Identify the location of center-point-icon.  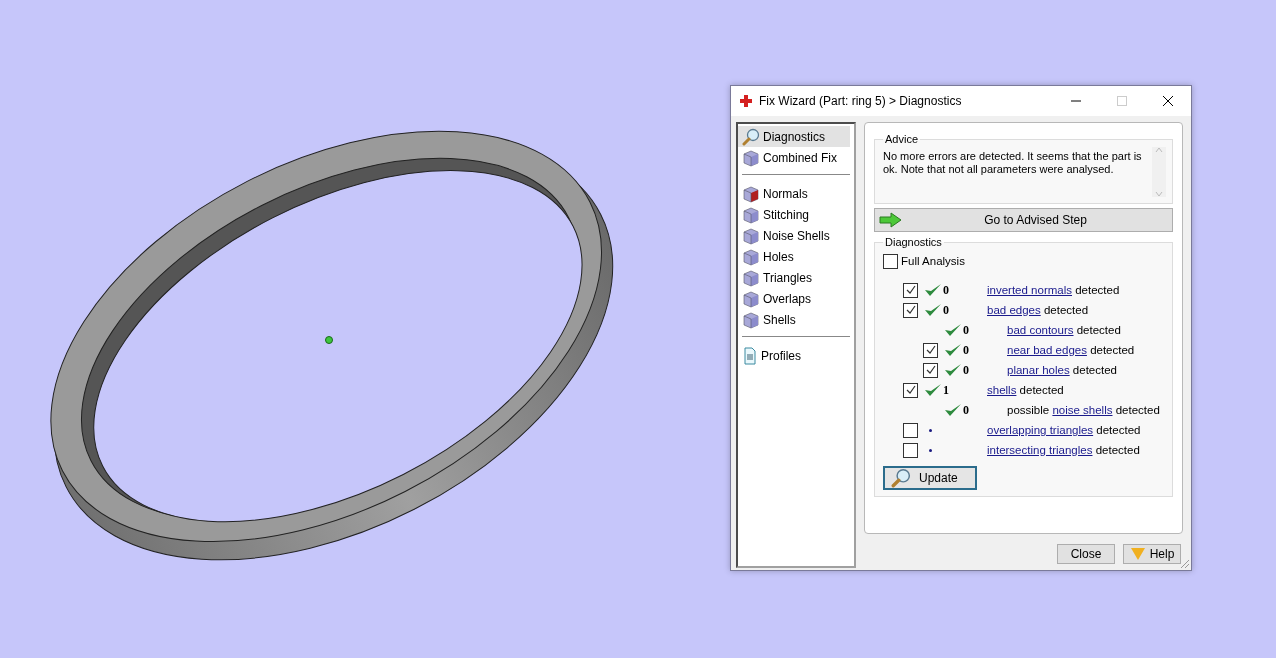
(329, 340).